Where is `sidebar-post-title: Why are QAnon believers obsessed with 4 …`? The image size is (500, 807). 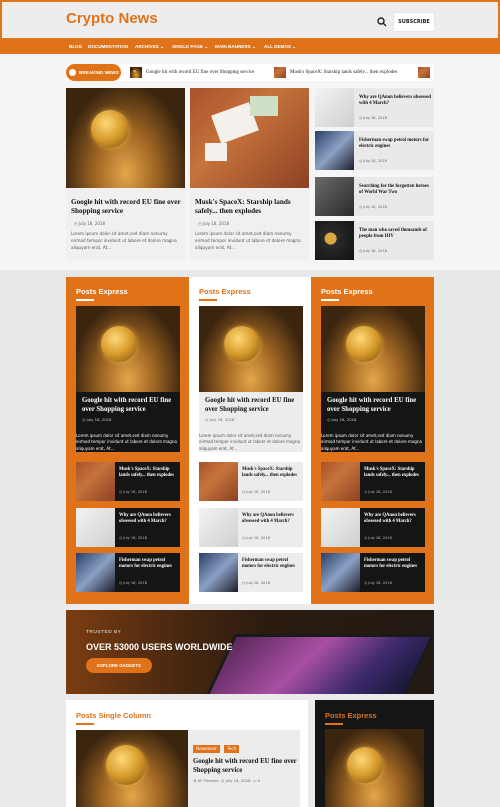
sidebar-post-title: Why are QAnon believers obsessed with 4 … is located at coordinates (396, 101).